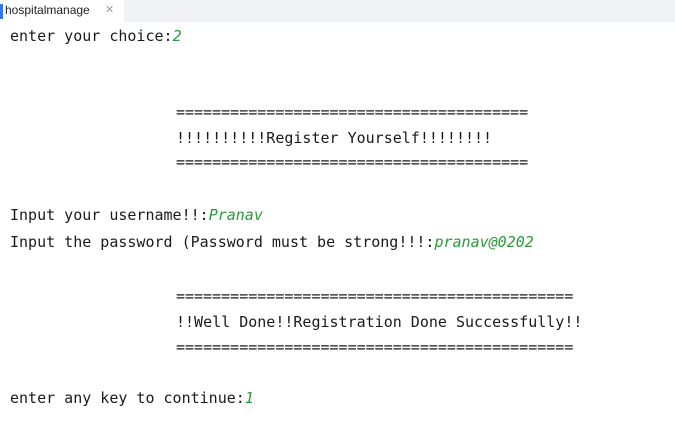  What do you see at coordinates (337, 11) in the screenshot?
I see `tab-bar: hospitalmanage ✕` at bounding box center [337, 11].